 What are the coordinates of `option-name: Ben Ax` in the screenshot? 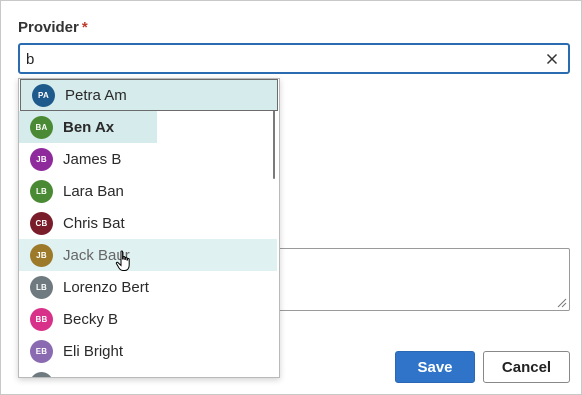 It's located at (89, 127).